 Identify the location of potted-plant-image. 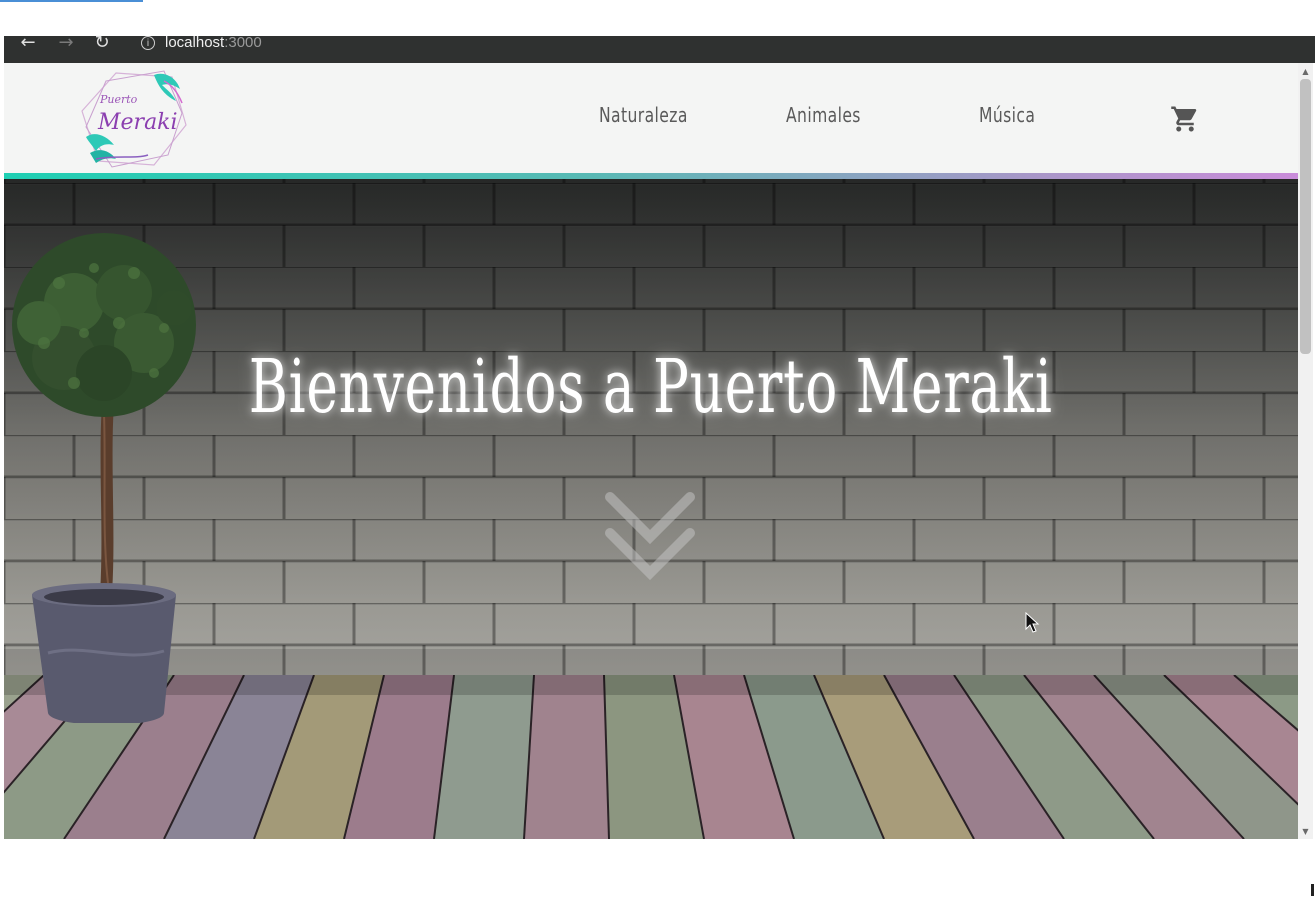
(104, 478).